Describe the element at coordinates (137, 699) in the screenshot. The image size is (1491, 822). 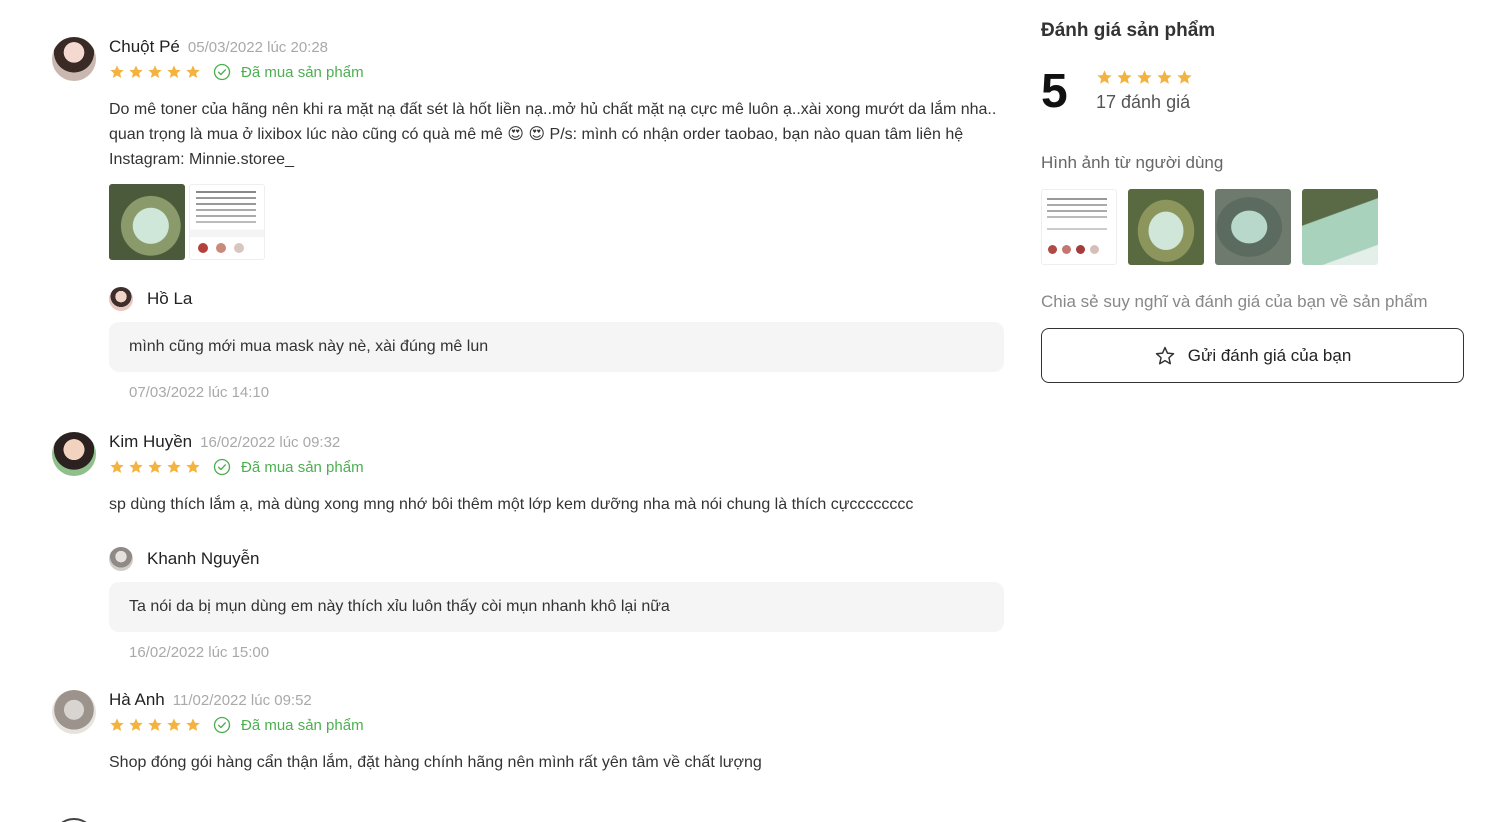
I see `reviewer-name: Hà Anh` at that location.